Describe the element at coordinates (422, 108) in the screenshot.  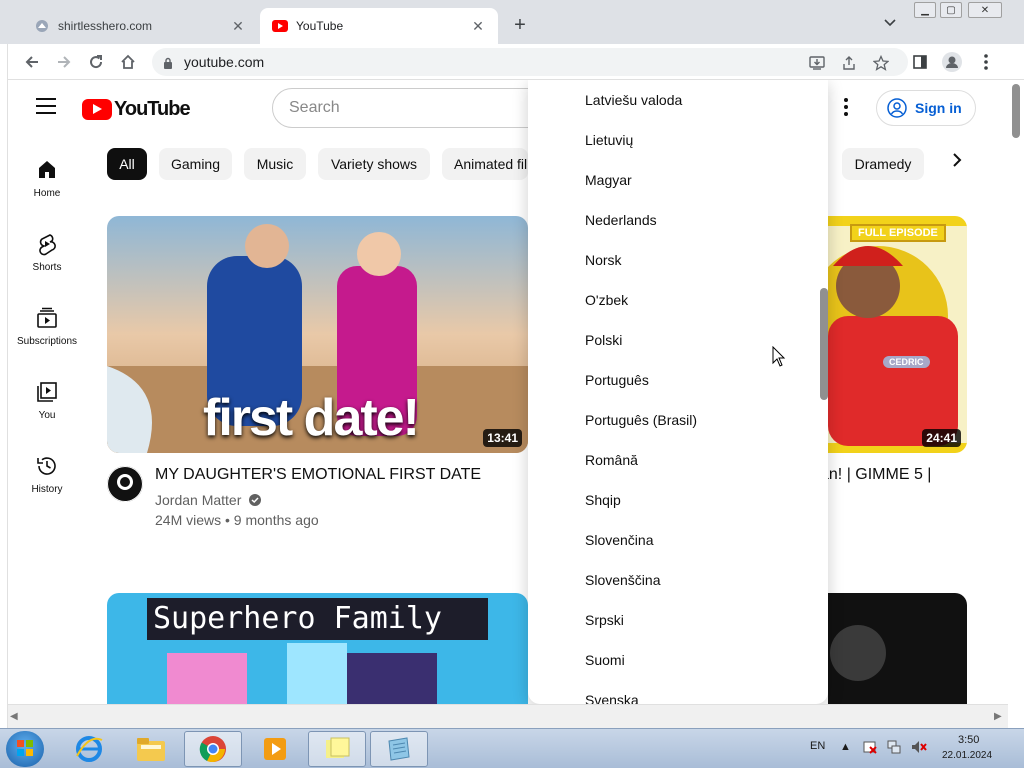
I see `search-input: Search` at that location.